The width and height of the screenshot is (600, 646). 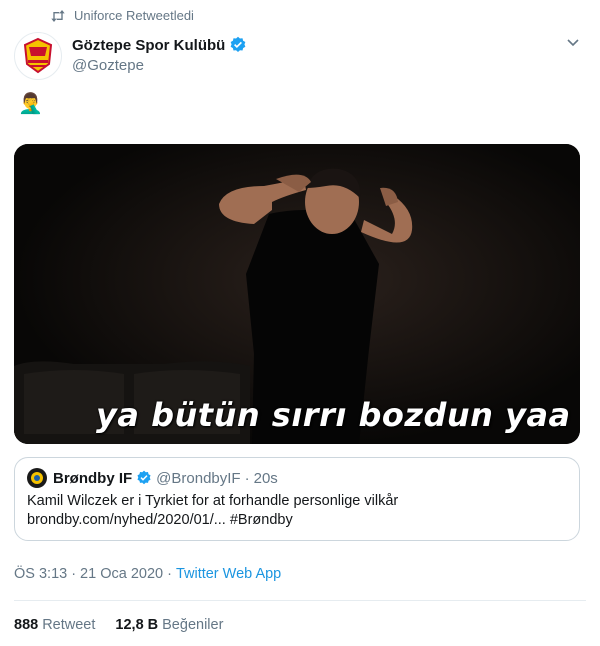 I want to click on retweet-context: Uniforce Retweetledi, so click(x=122, y=15).